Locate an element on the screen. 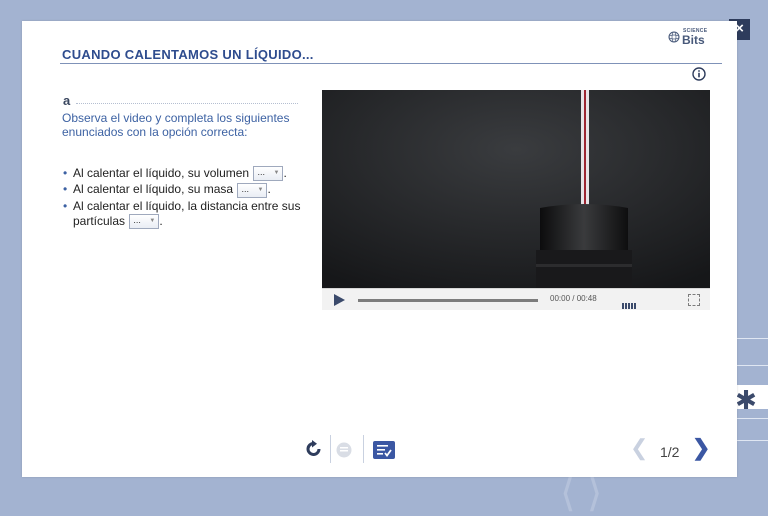 This screenshot has width=768, height=516. logo-big-text: Bits is located at coordinates (693, 40).